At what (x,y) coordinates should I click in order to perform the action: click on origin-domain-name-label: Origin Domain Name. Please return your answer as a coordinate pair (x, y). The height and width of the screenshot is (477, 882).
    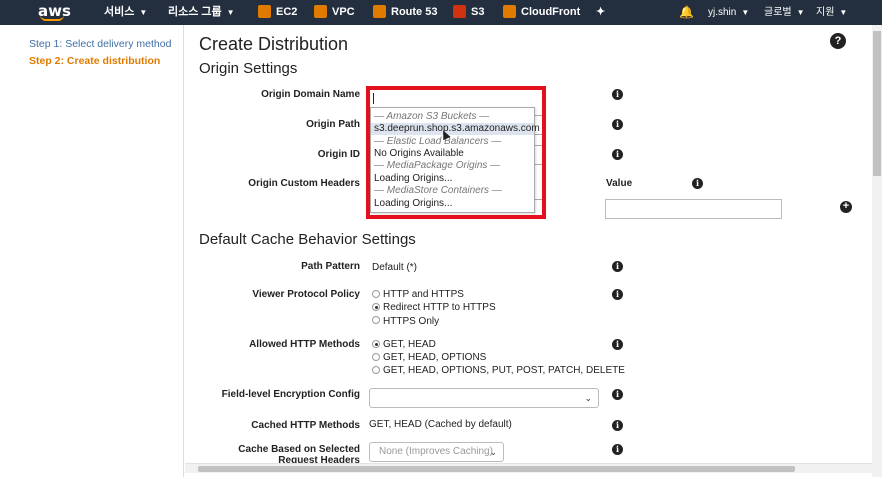
    Looking at the image, I should click on (310, 94).